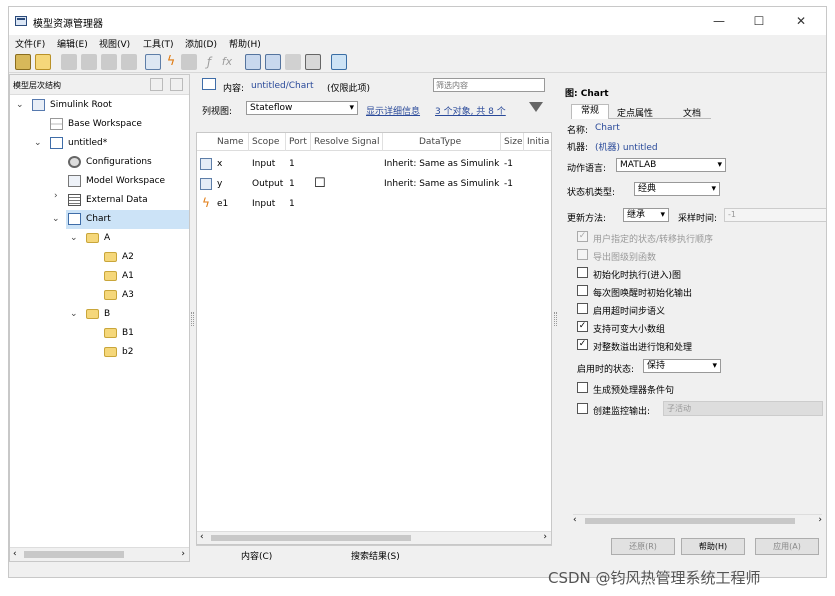 The height and width of the screenshot is (596, 835). What do you see at coordinates (293, 62) in the screenshot?
I see `add-bus-icon` at bounding box center [293, 62].